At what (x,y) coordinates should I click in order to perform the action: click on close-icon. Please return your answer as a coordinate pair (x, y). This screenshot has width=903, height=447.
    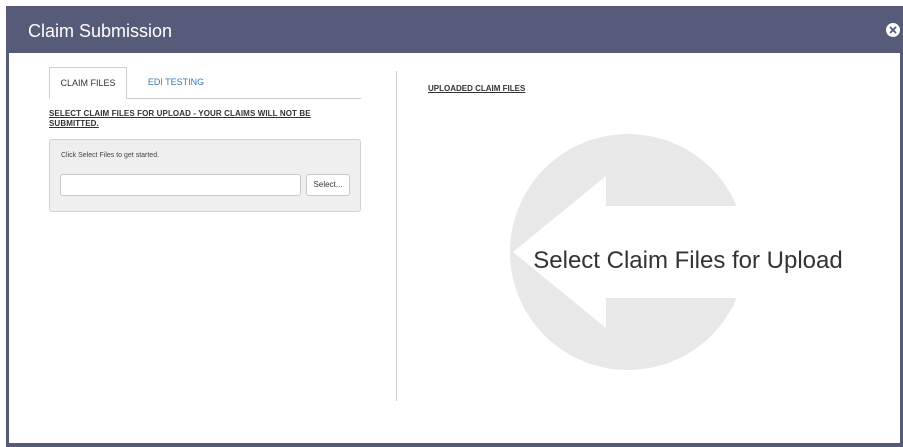
    Looking at the image, I should click on (893, 30).